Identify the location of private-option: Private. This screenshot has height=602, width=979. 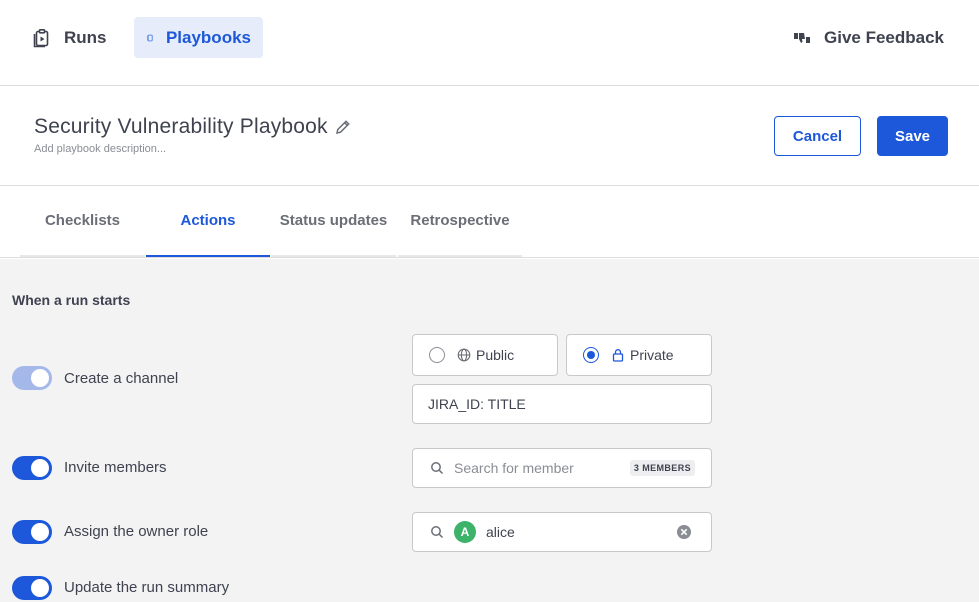
(639, 355).